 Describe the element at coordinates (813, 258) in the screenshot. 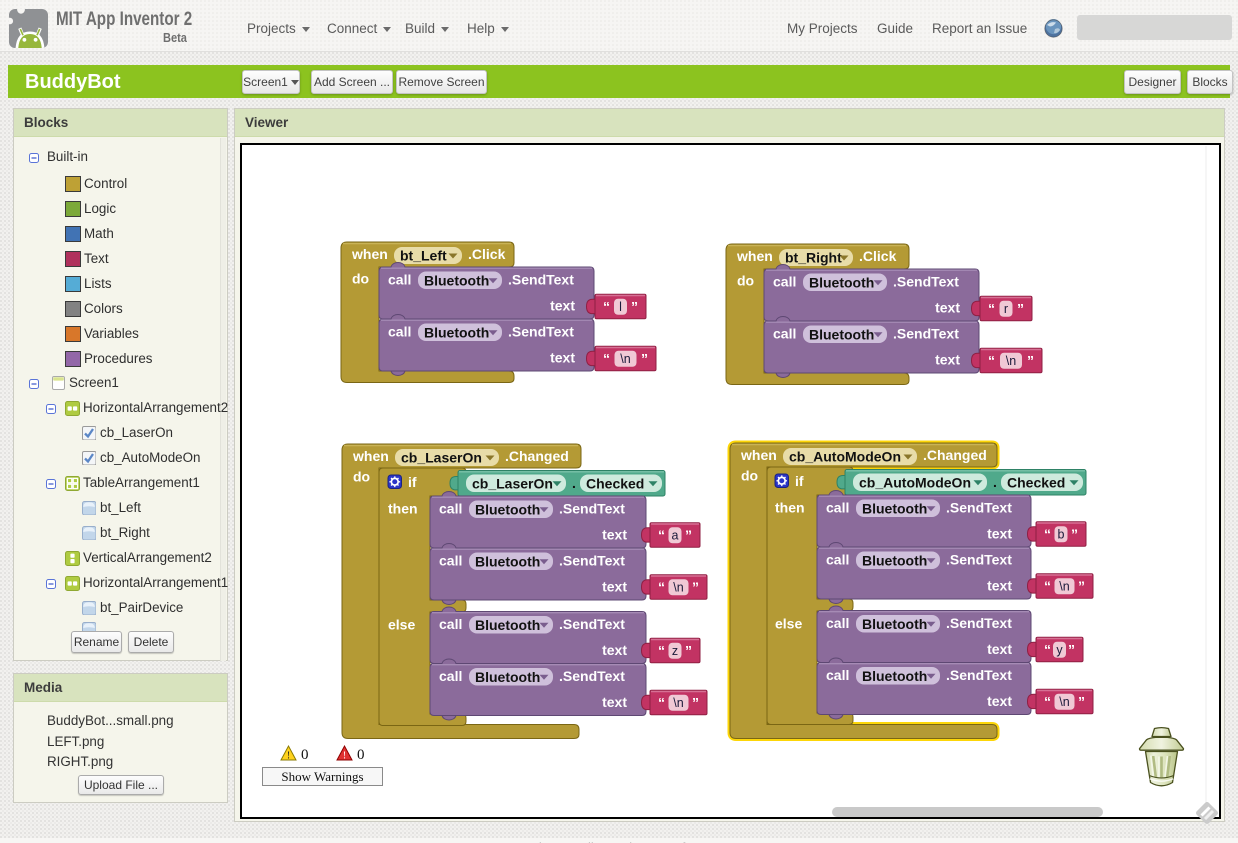

I see `svg-text: bt_Right` at that location.